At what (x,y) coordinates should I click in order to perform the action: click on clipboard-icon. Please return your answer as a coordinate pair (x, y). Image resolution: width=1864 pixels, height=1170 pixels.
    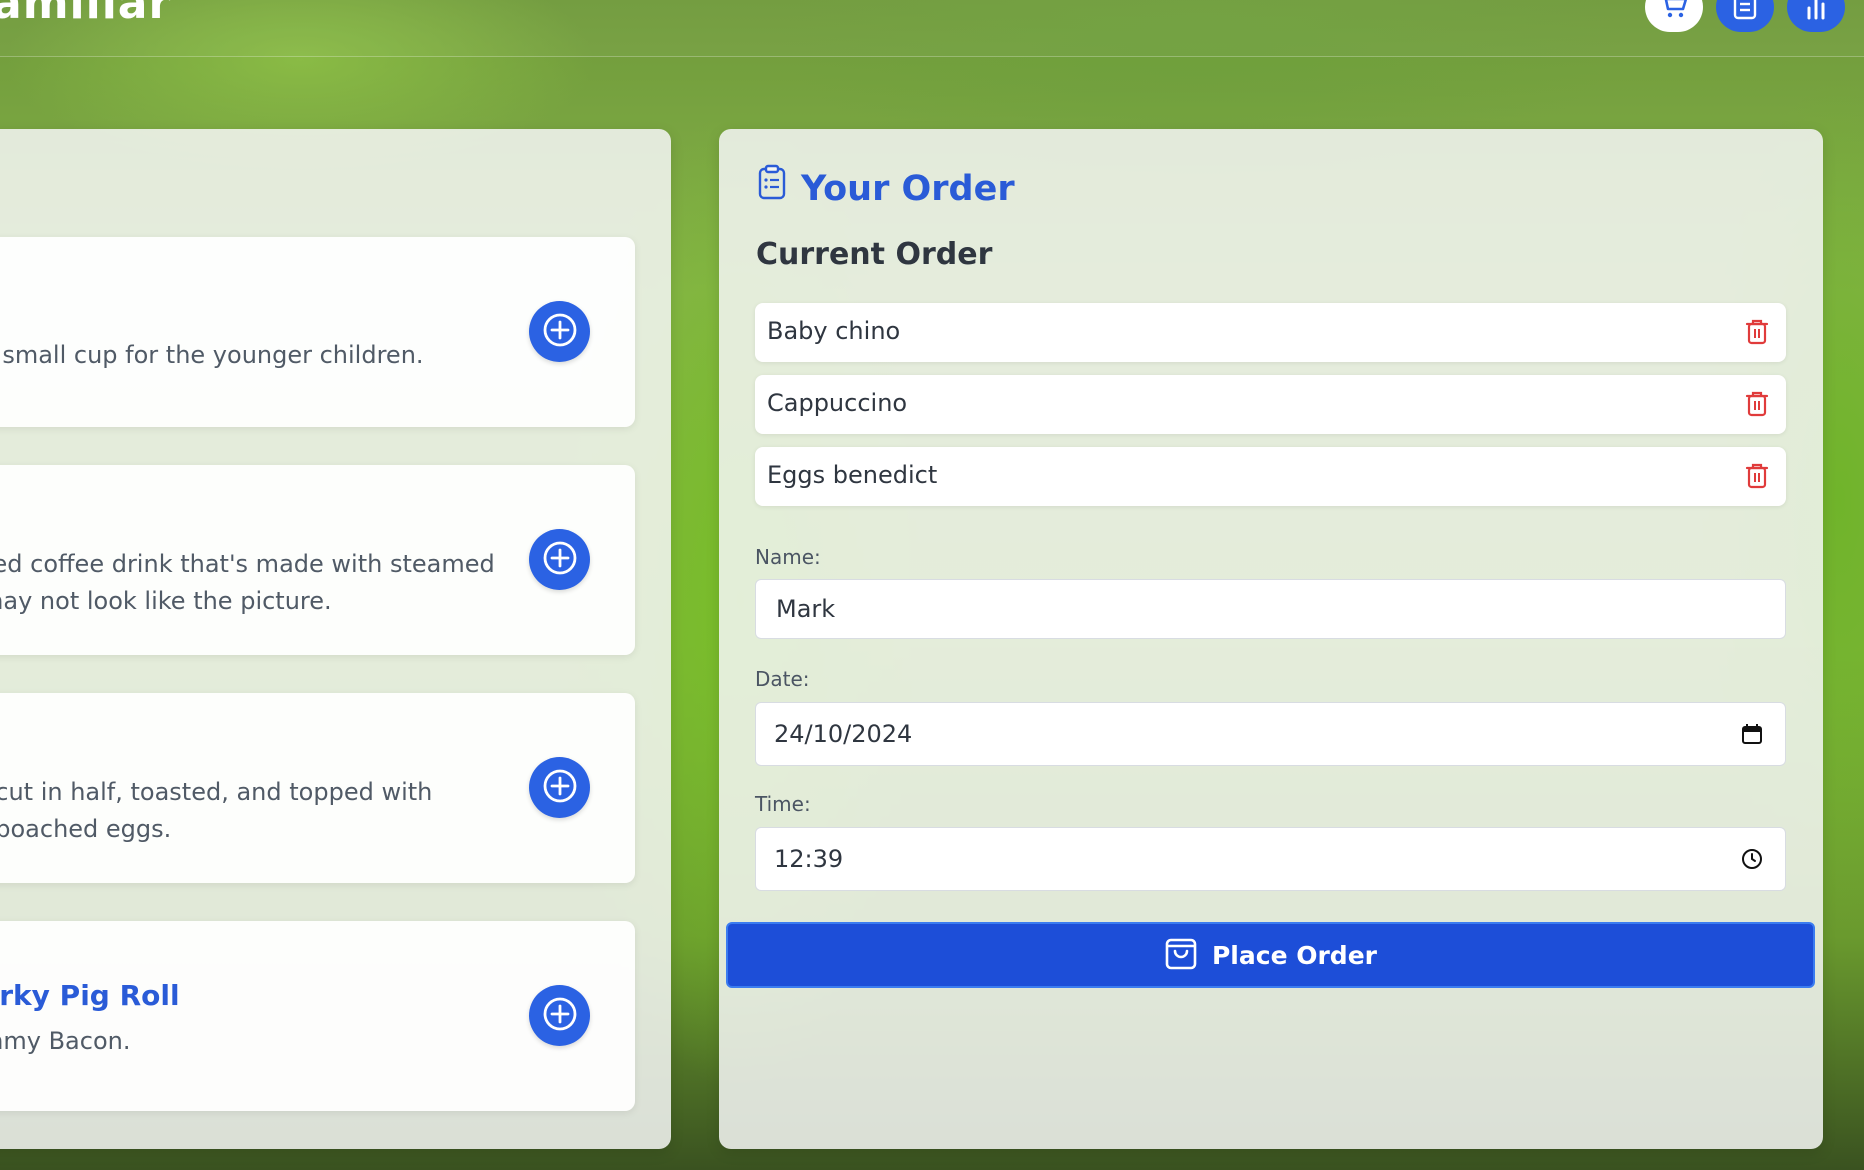
    Looking at the image, I should click on (772, 184).